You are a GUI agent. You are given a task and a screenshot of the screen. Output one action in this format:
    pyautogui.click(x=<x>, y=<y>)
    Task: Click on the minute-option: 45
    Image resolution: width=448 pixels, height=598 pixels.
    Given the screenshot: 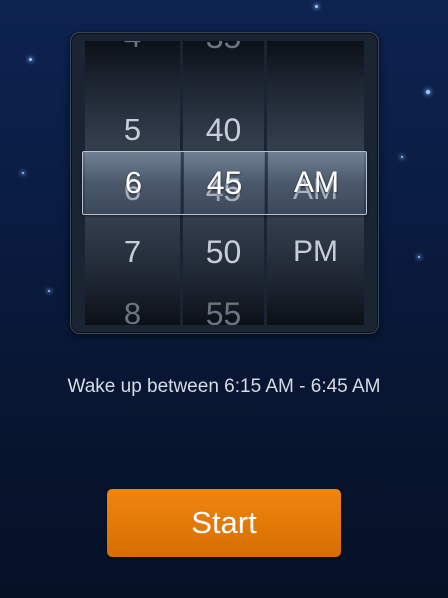 What is the action you would take?
    pyautogui.click(x=223, y=190)
    